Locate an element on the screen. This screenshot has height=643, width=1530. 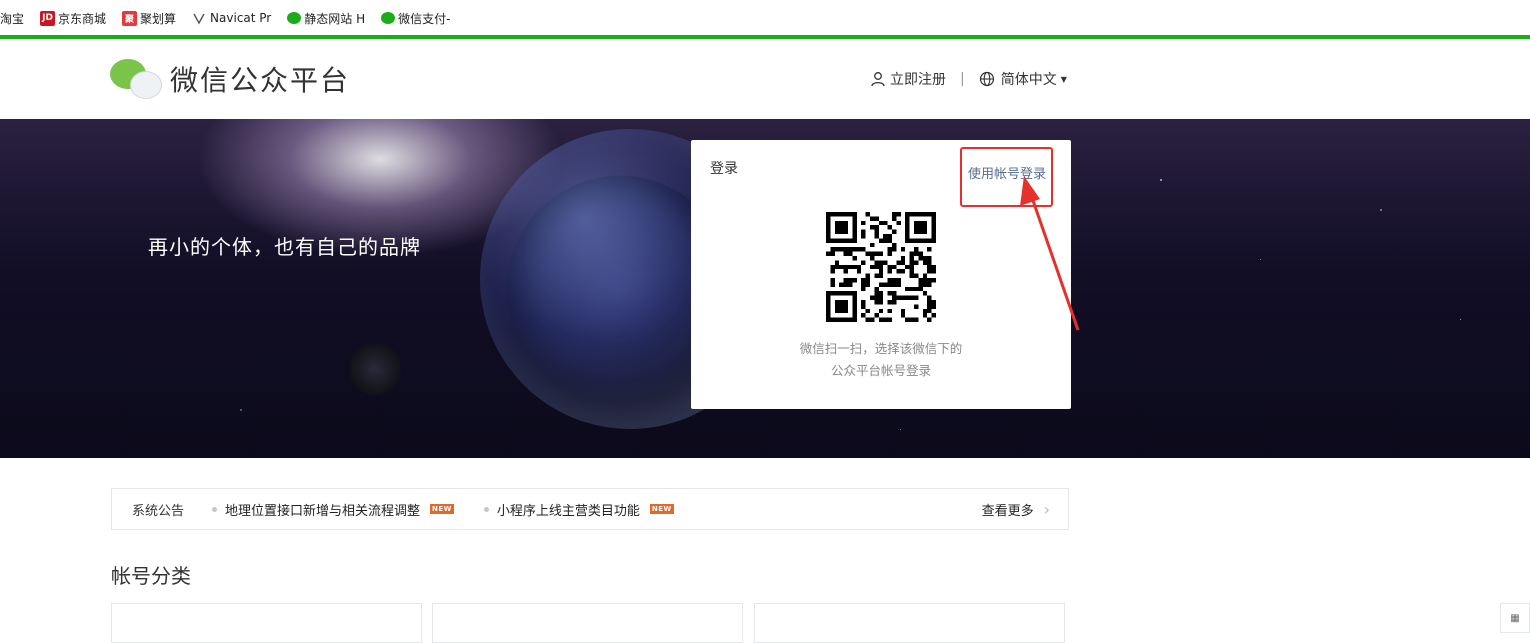
scan-hint: 微信扫一扫，选择该微信下的 公众平台帐号登录 is located at coordinates (881, 360).